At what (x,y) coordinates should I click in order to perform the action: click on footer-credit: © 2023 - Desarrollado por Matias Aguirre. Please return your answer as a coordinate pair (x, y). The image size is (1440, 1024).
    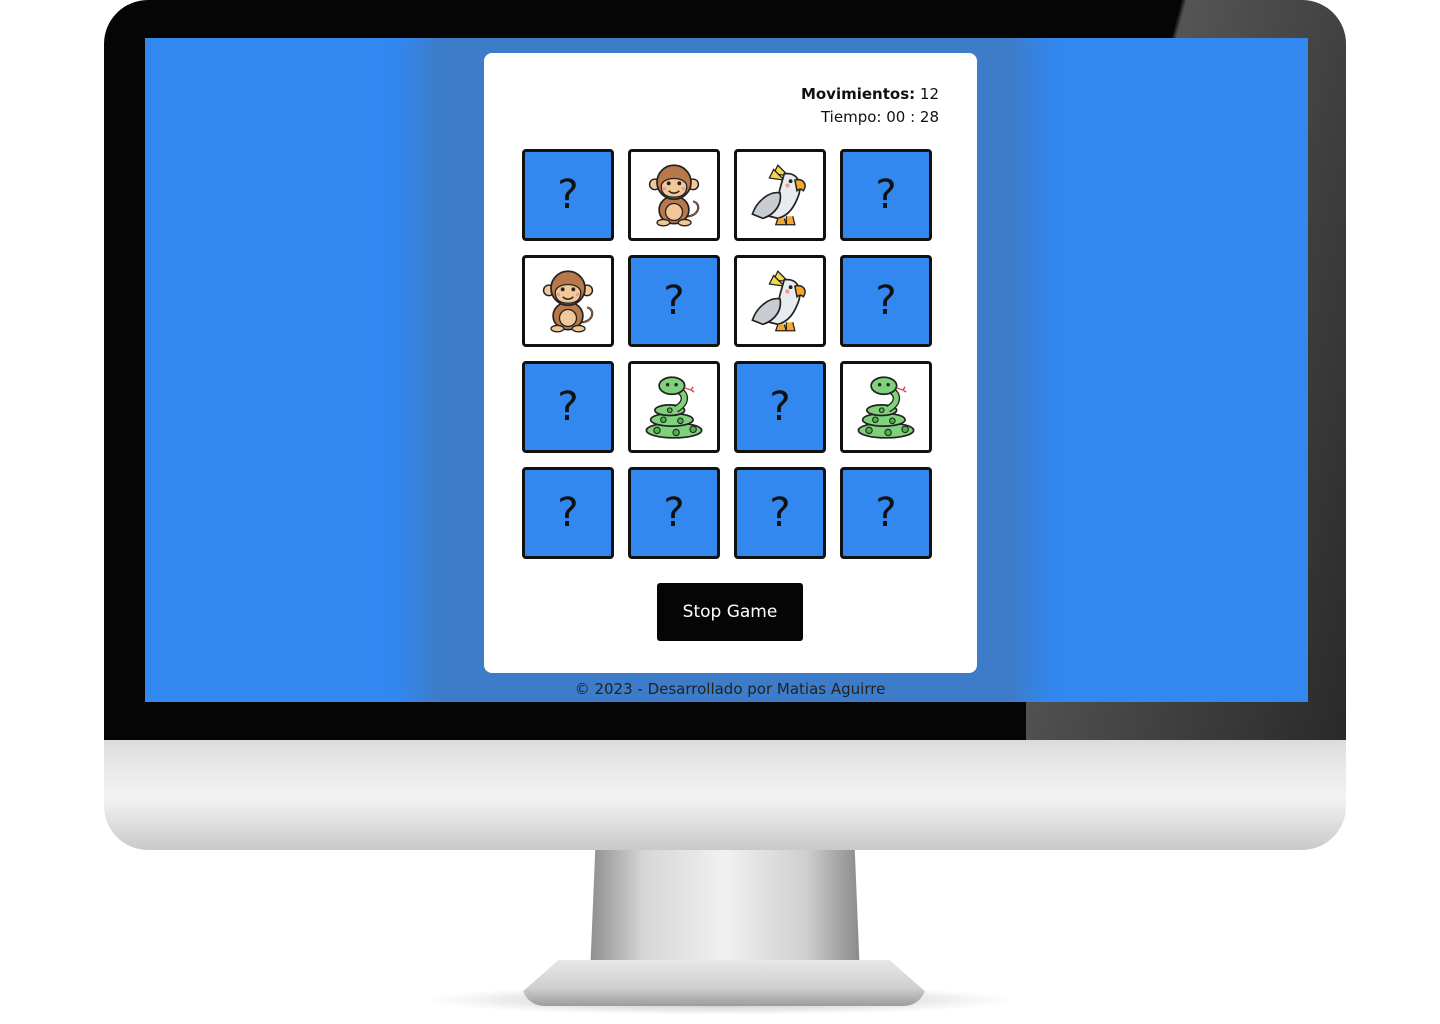
    Looking at the image, I should click on (730, 689).